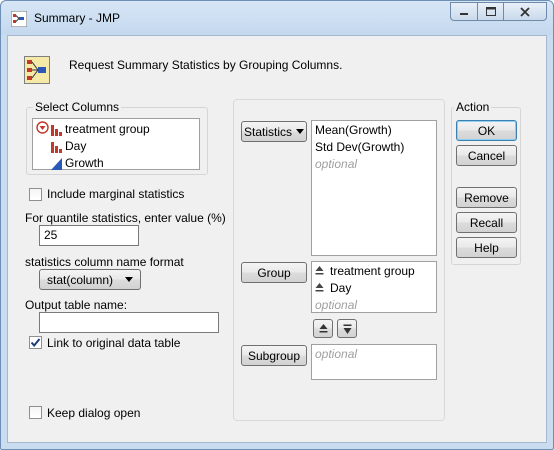  Describe the element at coordinates (89, 235) in the screenshot. I see `quantile-input: 25` at that location.